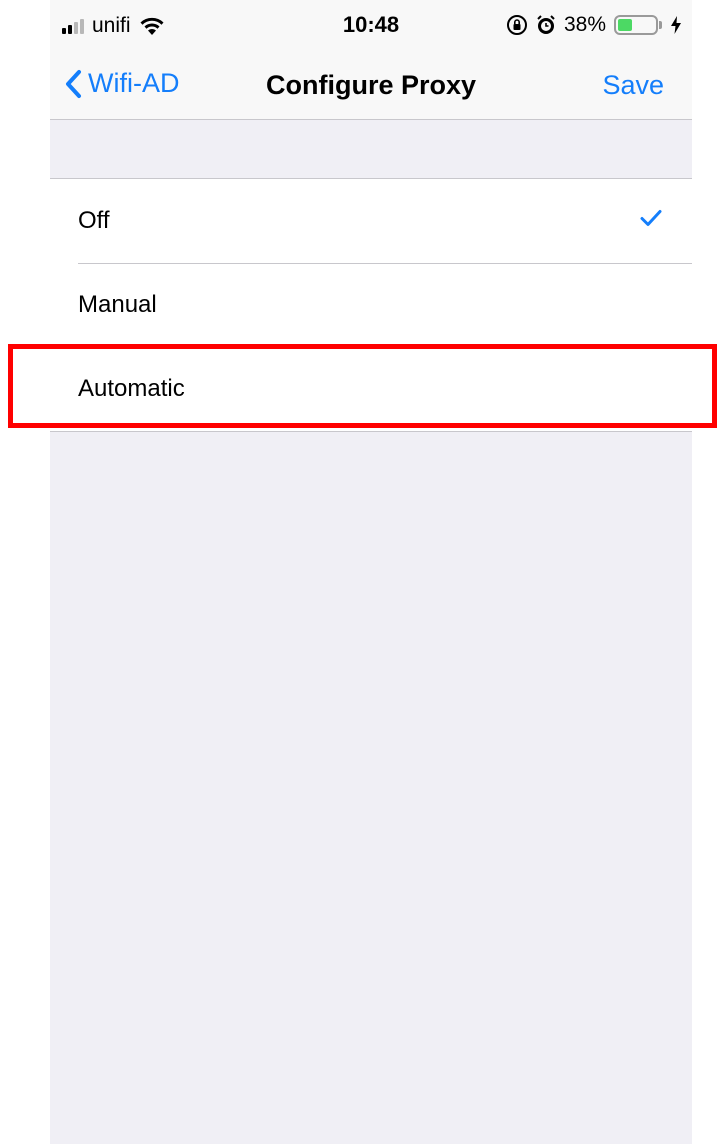 The width and height of the screenshot is (717, 1144). What do you see at coordinates (371, 221) in the screenshot?
I see `option-off: Off` at bounding box center [371, 221].